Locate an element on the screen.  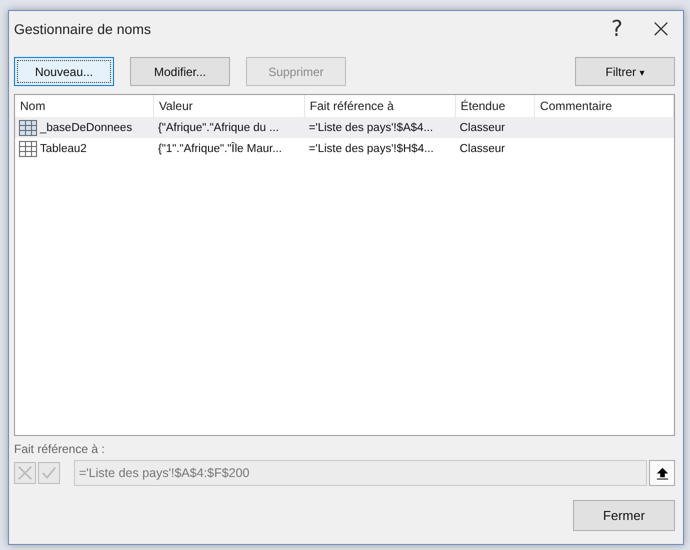
table-cell: Tableau2 is located at coordinates (63, 148).